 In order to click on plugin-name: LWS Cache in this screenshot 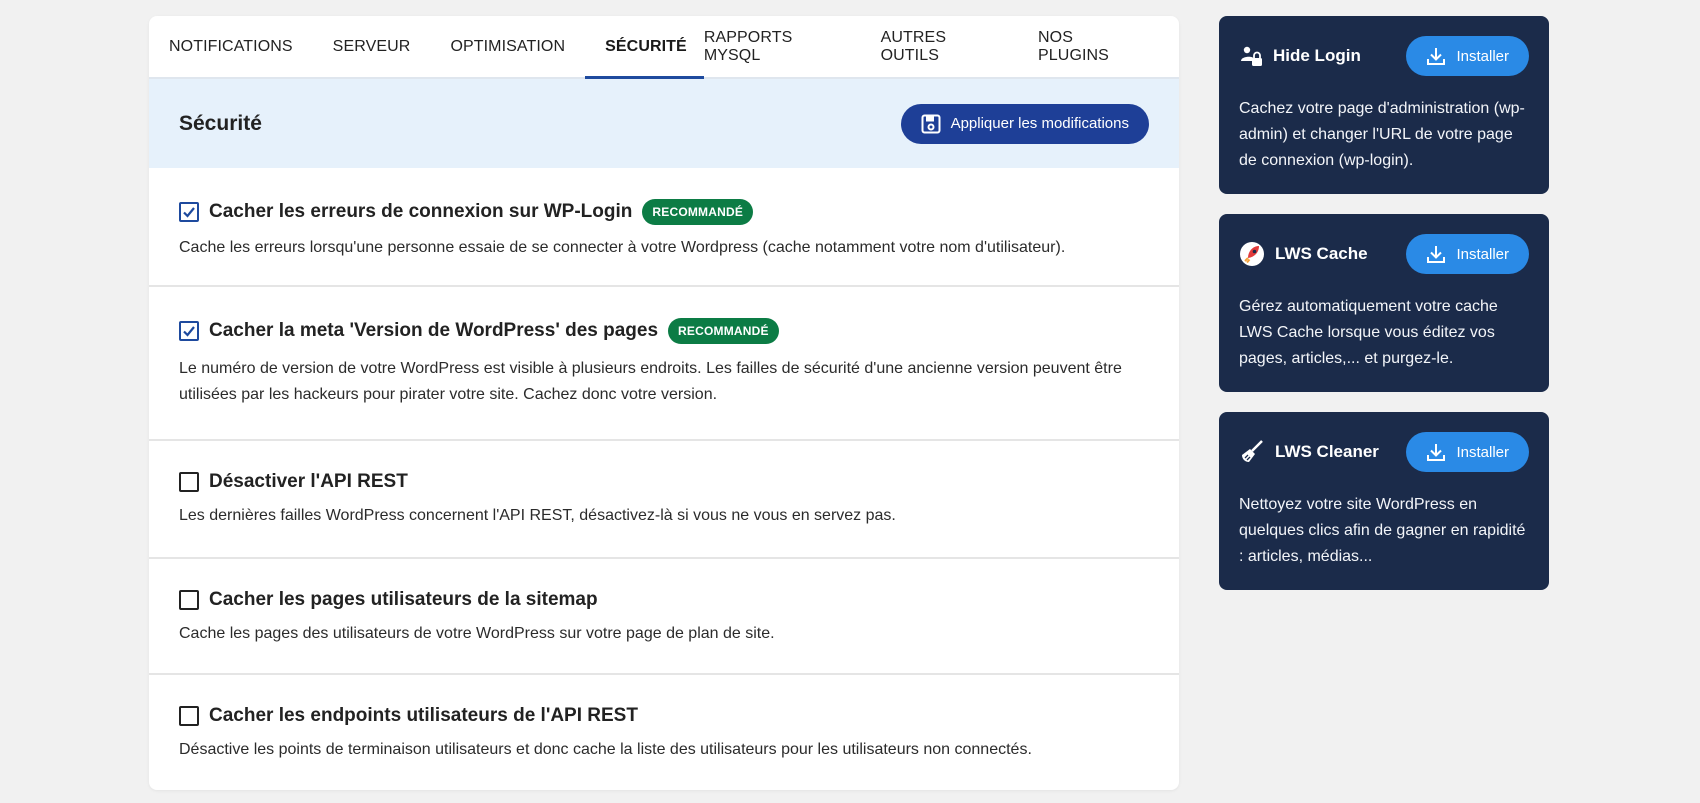, I will do `click(1321, 253)`.